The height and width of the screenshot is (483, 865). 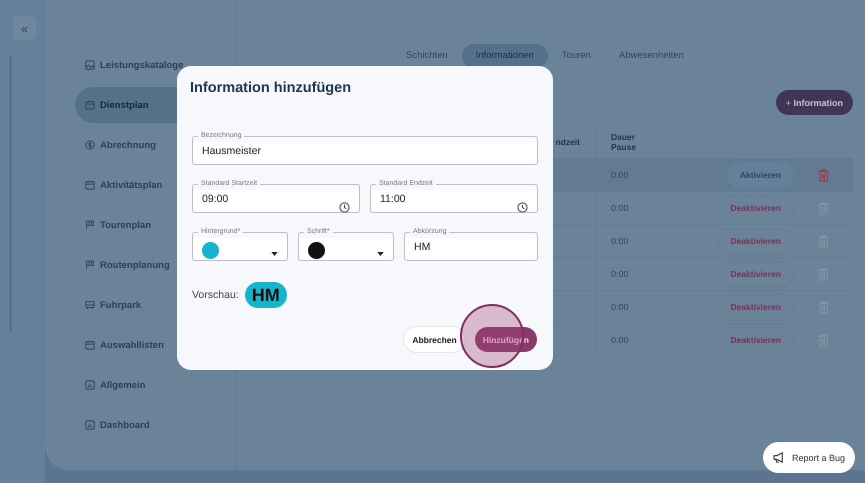 I want to click on column-header: Dauer Pause, so click(x=624, y=142).